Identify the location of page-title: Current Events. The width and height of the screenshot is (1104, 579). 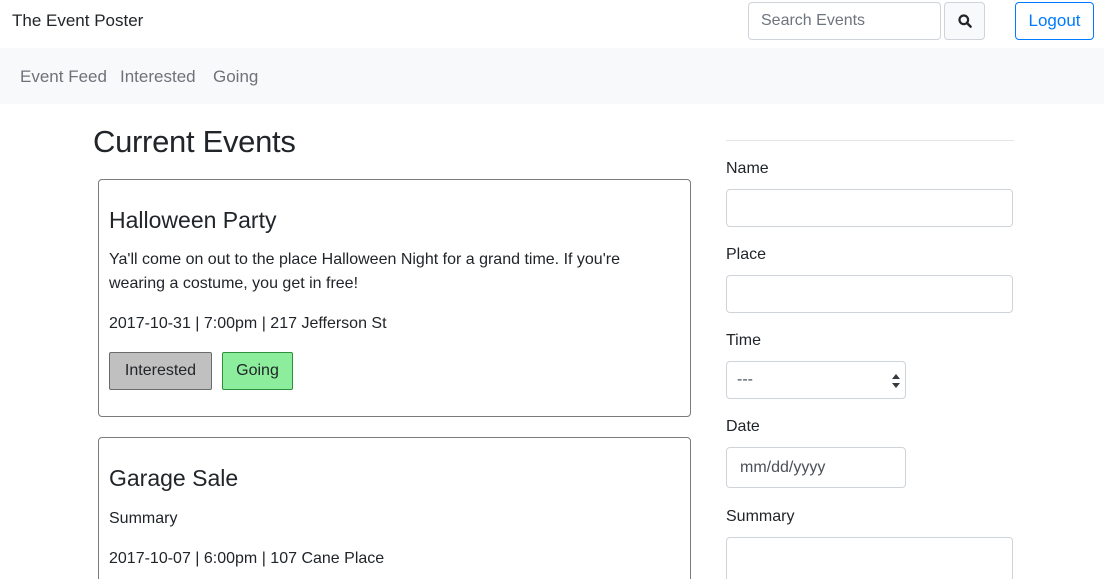
(194, 141).